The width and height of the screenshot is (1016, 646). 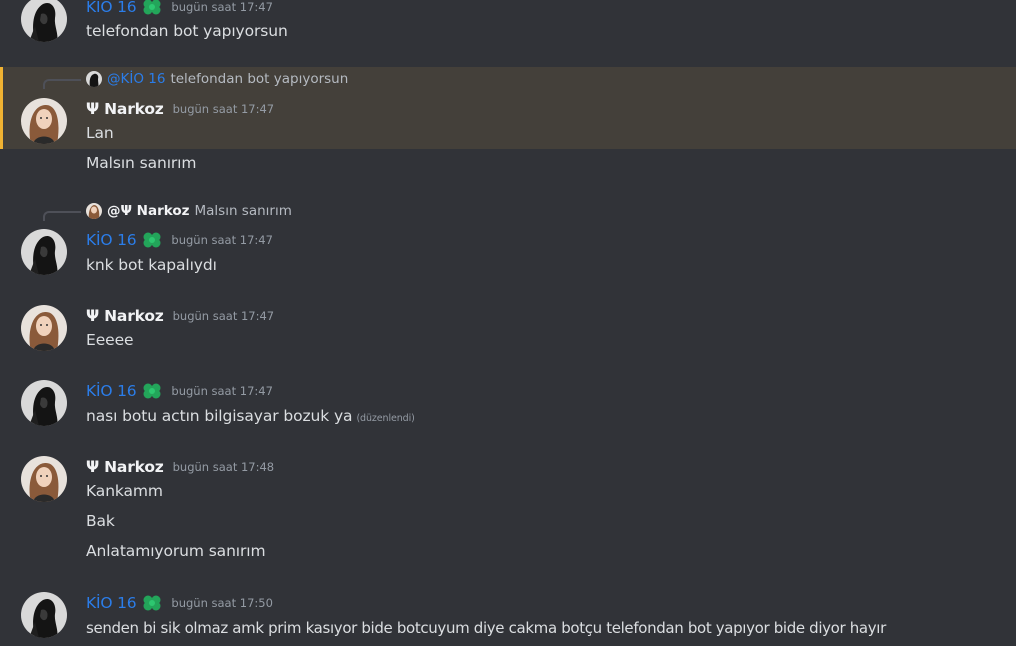 What do you see at coordinates (187, 31) in the screenshot?
I see `message-content: telefondan bot yapıyorsun` at bounding box center [187, 31].